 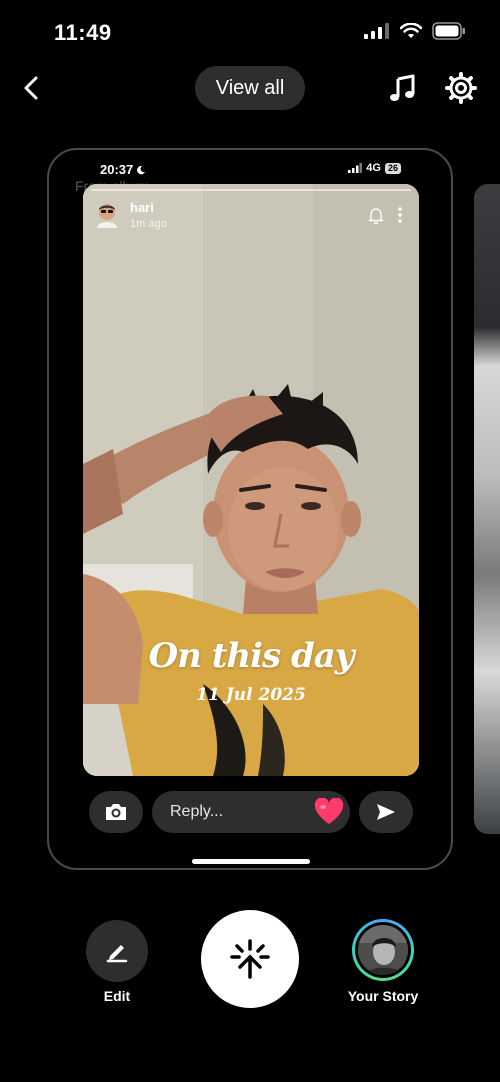 I want to click on story-progress-bar, so click(x=251, y=190).